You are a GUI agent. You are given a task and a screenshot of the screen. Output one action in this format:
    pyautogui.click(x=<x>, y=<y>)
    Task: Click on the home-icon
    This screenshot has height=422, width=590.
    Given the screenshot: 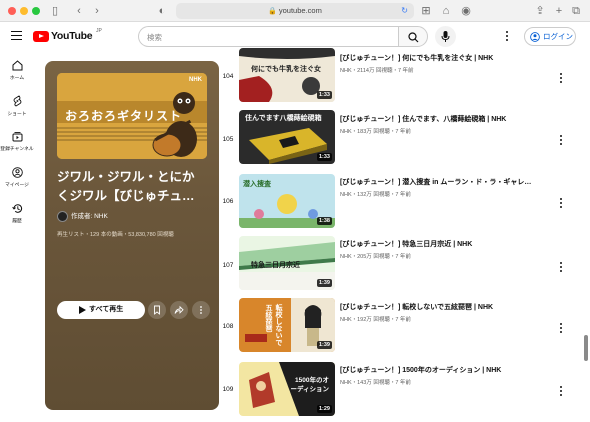 What is the action you would take?
    pyautogui.click(x=17, y=65)
    